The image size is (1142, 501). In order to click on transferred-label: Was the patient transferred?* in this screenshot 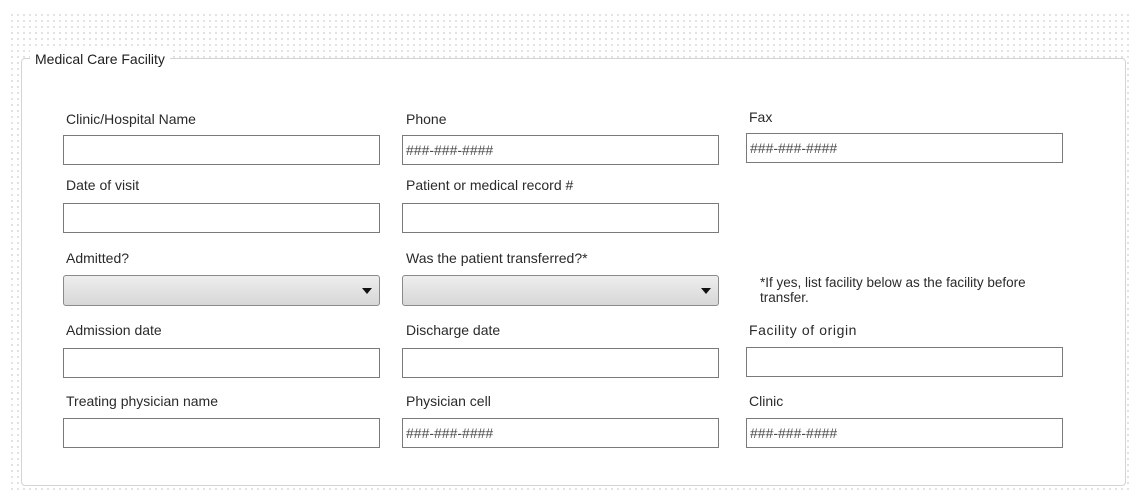, I will do `click(497, 258)`.